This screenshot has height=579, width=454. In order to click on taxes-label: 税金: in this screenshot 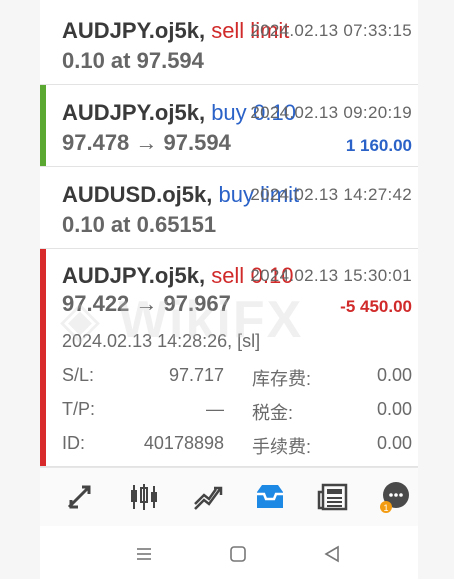, I will do `click(273, 413)`.